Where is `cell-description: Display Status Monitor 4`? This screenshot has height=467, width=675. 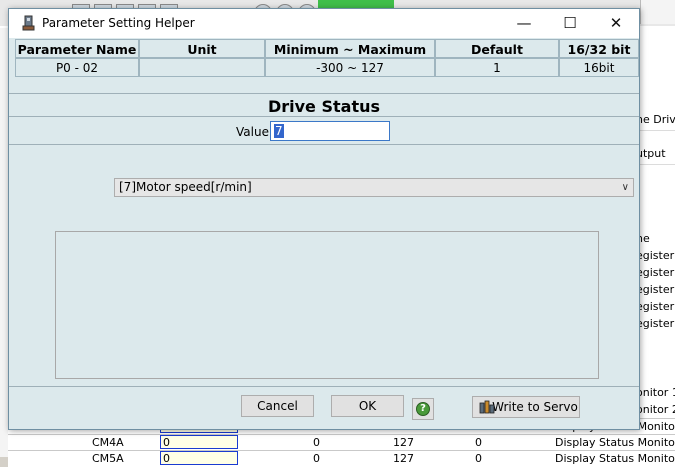 cell-description: Display Status Monitor 4 is located at coordinates (615, 442).